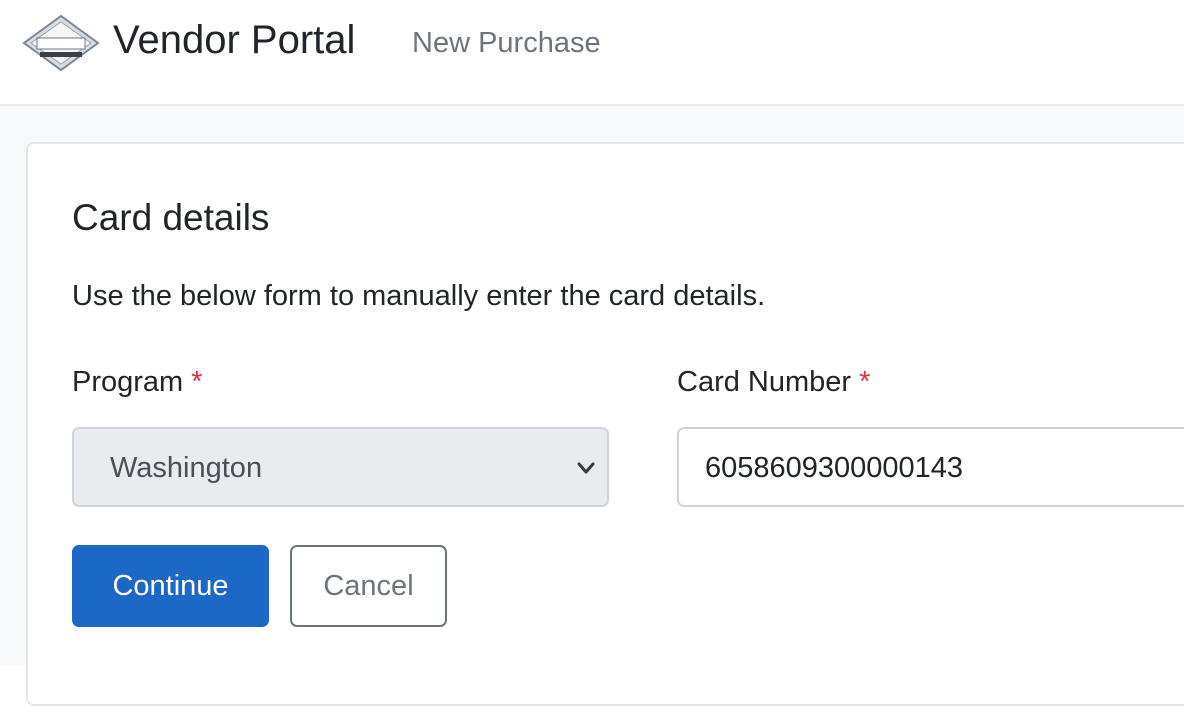 The height and width of the screenshot is (706, 1184). What do you see at coordinates (834, 468) in the screenshot?
I see `card-number-value: 6058609300000143` at bounding box center [834, 468].